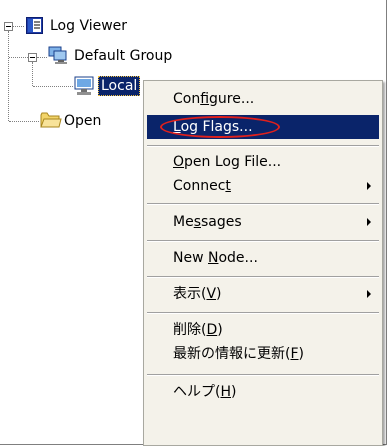 This screenshot has height=446, width=388. What do you see at coordinates (51, 122) in the screenshot?
I see `folder-icon` at bounding box center [51, 122].